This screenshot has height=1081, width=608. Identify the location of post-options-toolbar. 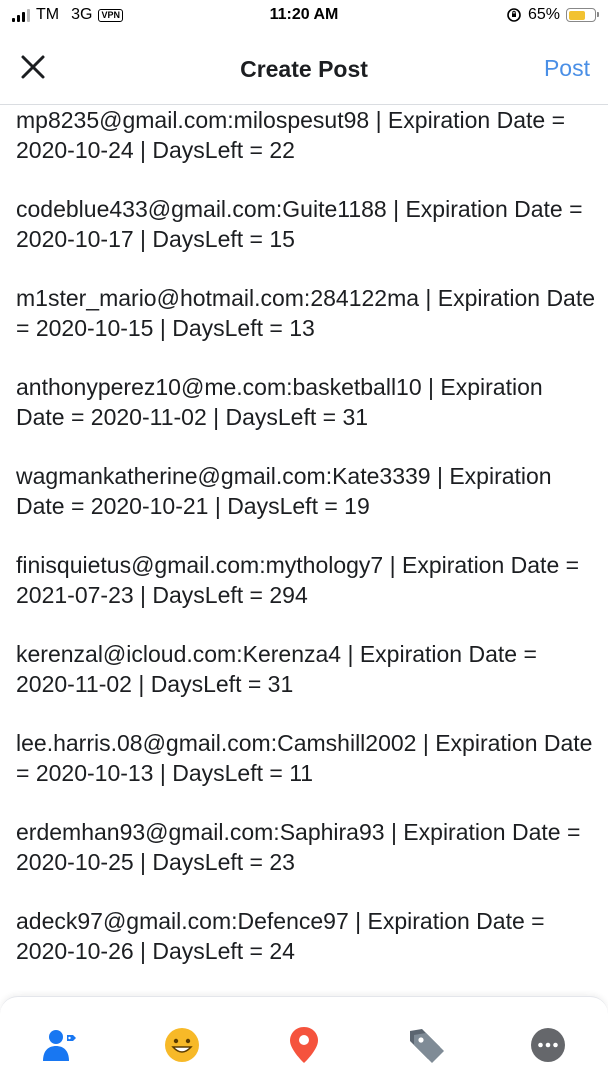
(304, 1038).